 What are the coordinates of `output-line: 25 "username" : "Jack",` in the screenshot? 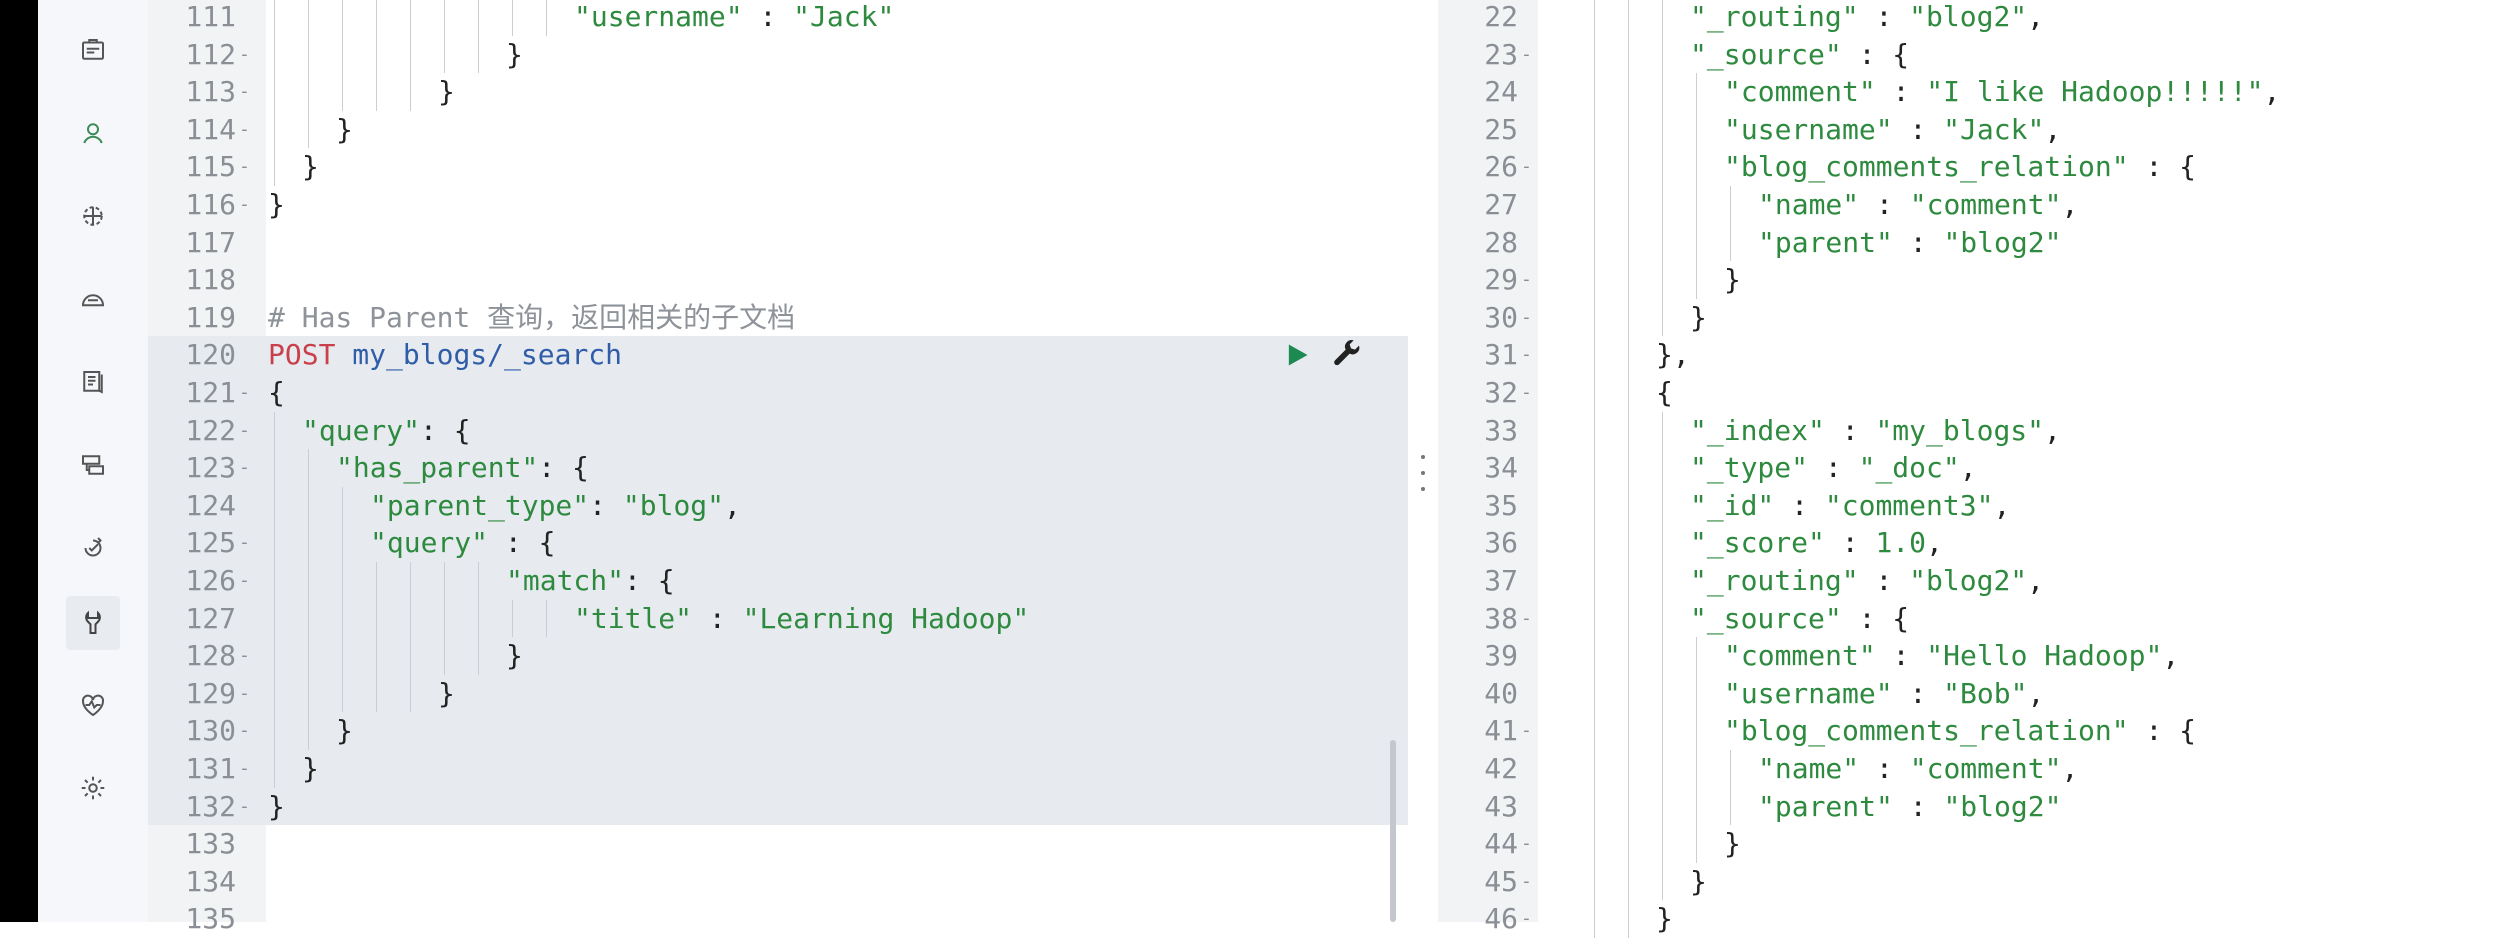 It's located at (1973, 129).